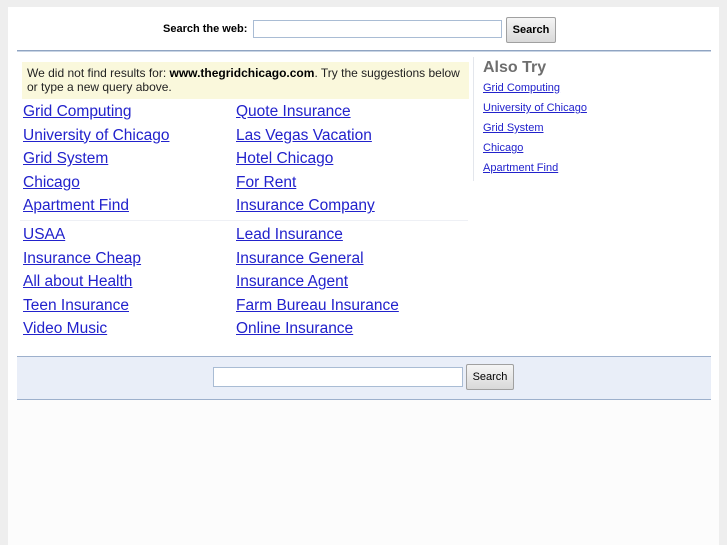 This screenshot has height=545, width=727. What do you see at coordinates (531, 30) in the screenshot?
I see `top-search-button: Search` at bounding box center [531, 30].